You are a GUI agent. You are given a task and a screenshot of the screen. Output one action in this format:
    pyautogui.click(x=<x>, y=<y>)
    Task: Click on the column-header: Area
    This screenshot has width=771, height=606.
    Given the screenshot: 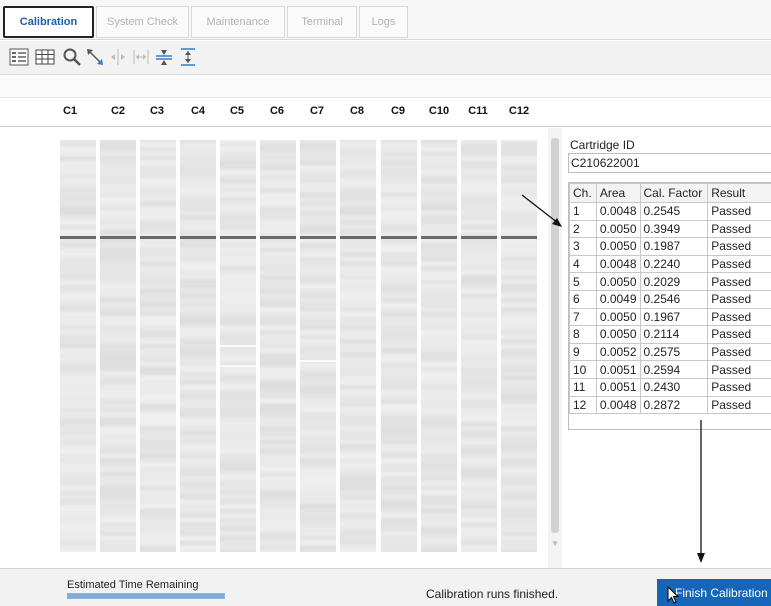 What is the action you would take?
    pyautogui.click(x=618, y=193)
    